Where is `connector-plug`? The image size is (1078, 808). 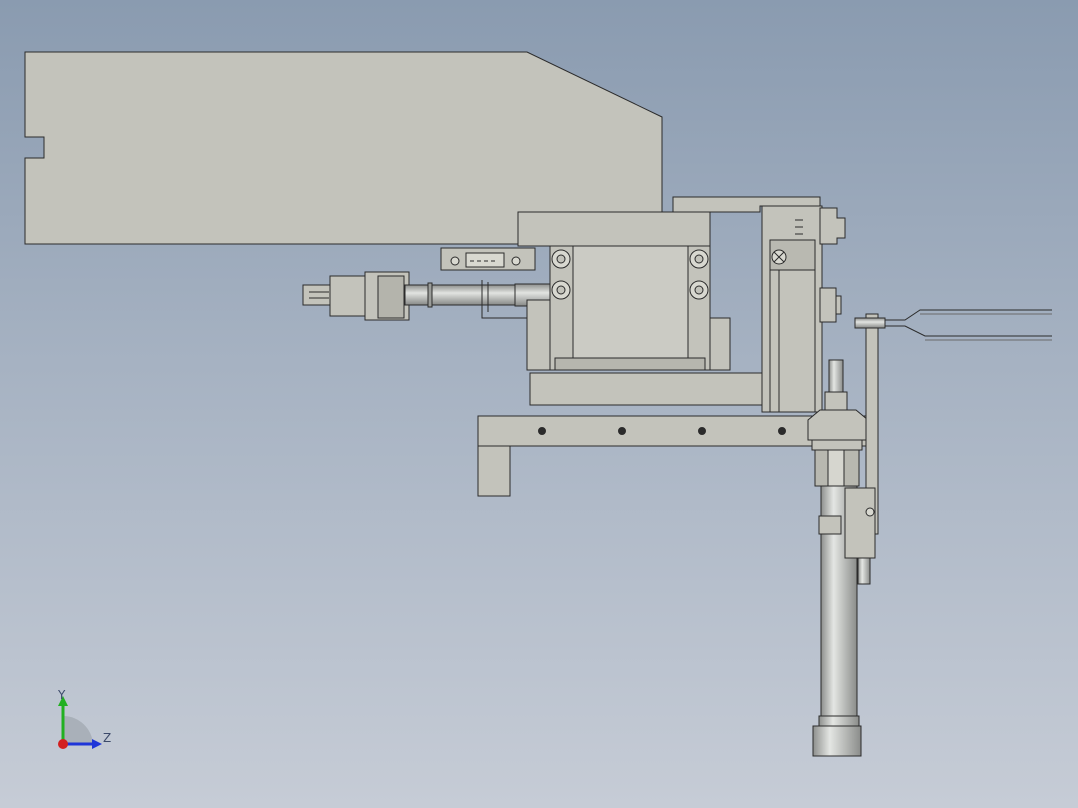 connector-plug is located at coordinates (318, 295).